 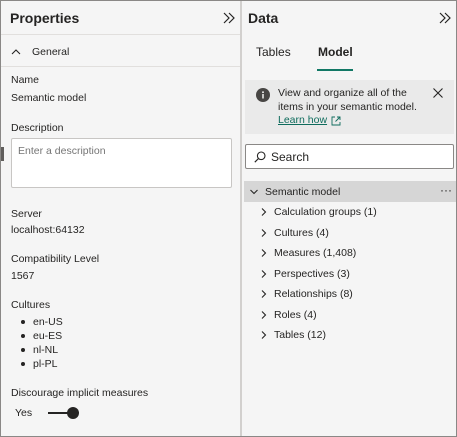 What do you see at coordinates (325, 212) in the screenshot?
I see `tree-item-label: Calculation groups (1)` at bounding box center [325, 212].